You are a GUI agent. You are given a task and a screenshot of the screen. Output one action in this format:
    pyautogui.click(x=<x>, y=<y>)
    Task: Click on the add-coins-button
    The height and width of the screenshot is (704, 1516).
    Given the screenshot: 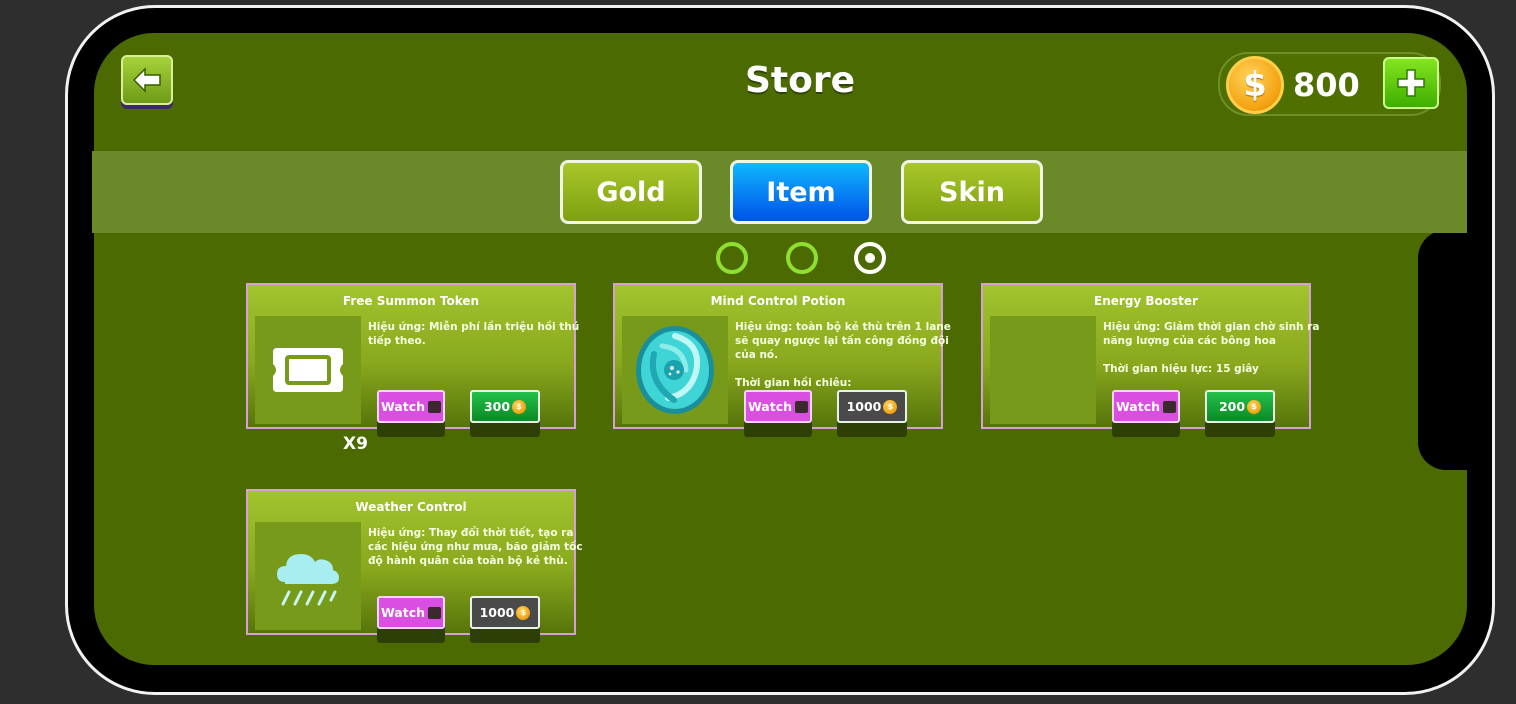 What is the action you would take?
    pyautogui.click(x=1411, y=83)
    